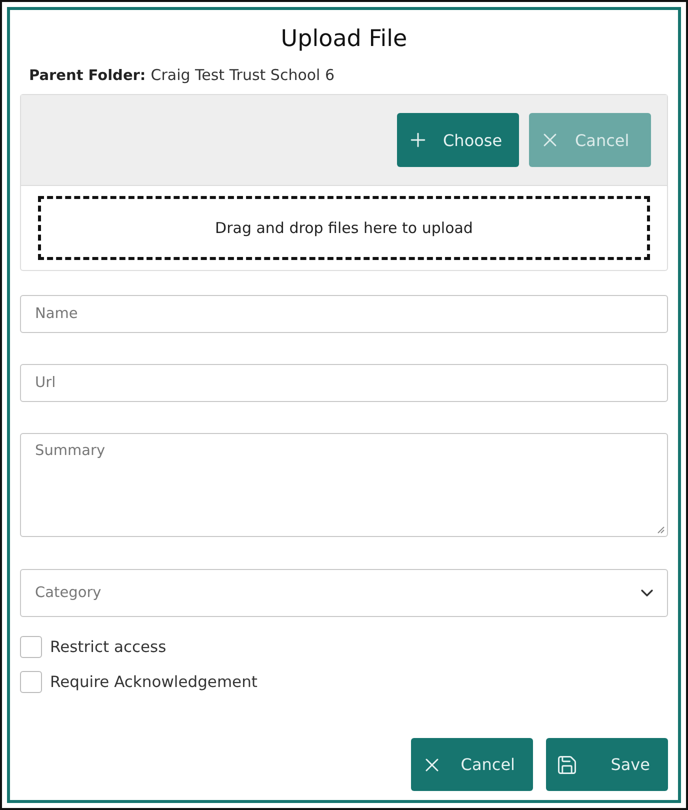 The image size is (688, 810). I want to click on parent-folder-label: Parent Folder:, so click(87, 76).